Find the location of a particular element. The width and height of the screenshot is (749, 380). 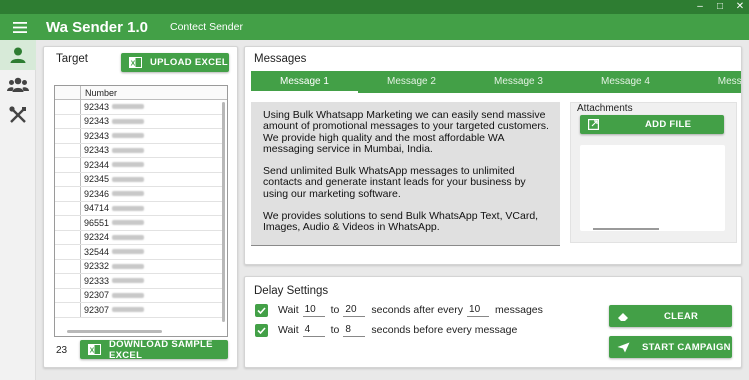

table-cell-number: 92324 is located at coordinates (113, 238).